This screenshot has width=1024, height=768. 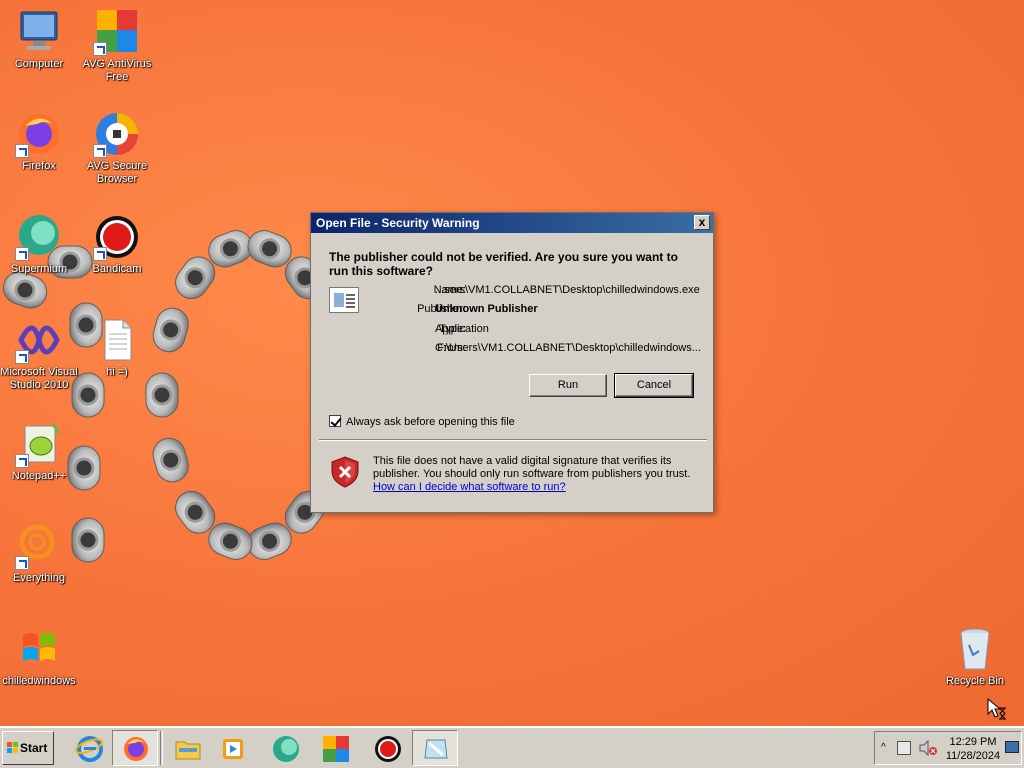 What do you see at coordinates (883, 747) in the screenshot?
I see `show-hidden-icons-button: ^` at bounding box center [883, 747].